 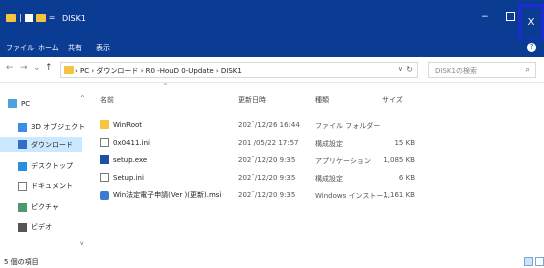 I want to click on close-button: X, so click(x=531, y=23).